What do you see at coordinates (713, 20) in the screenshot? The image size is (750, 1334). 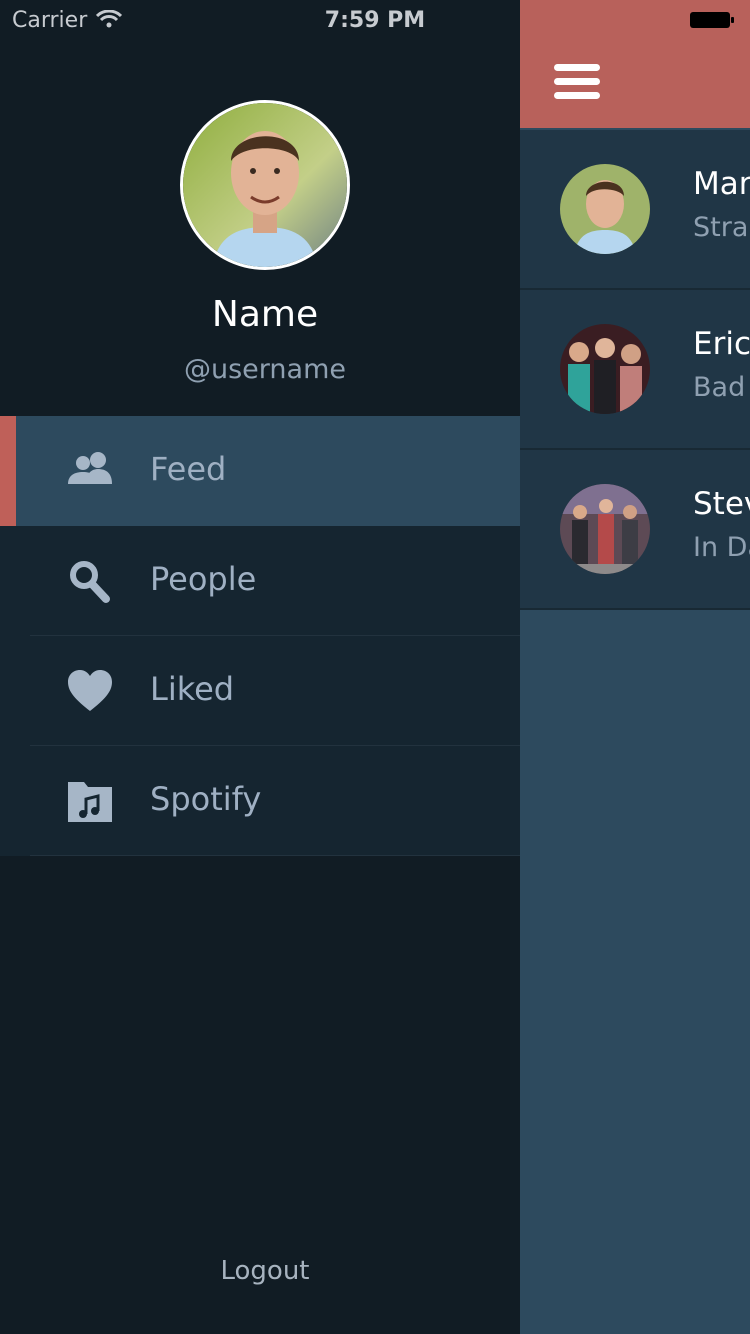 I see `battery-icon` at bounding box center [713, 20].